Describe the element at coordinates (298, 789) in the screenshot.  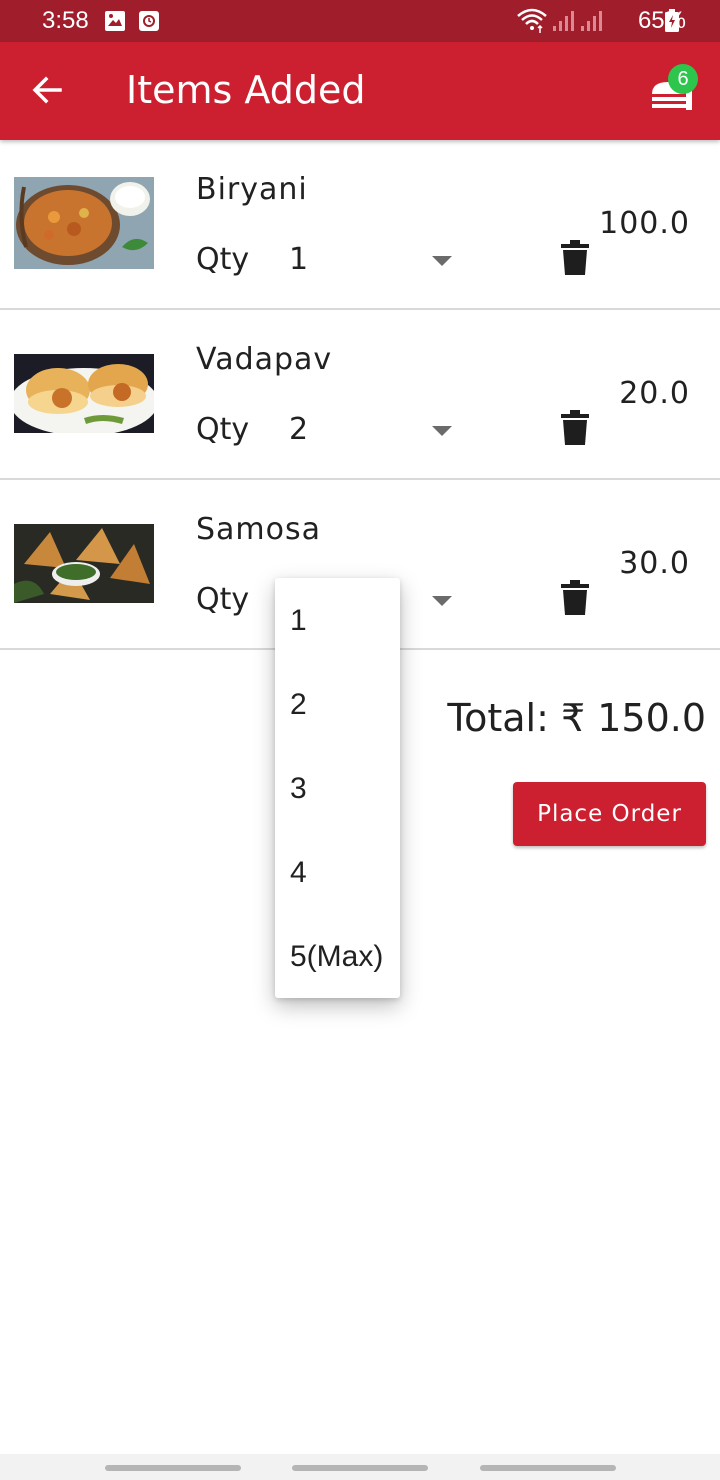
I see `qty-option-3: 3` at that location.